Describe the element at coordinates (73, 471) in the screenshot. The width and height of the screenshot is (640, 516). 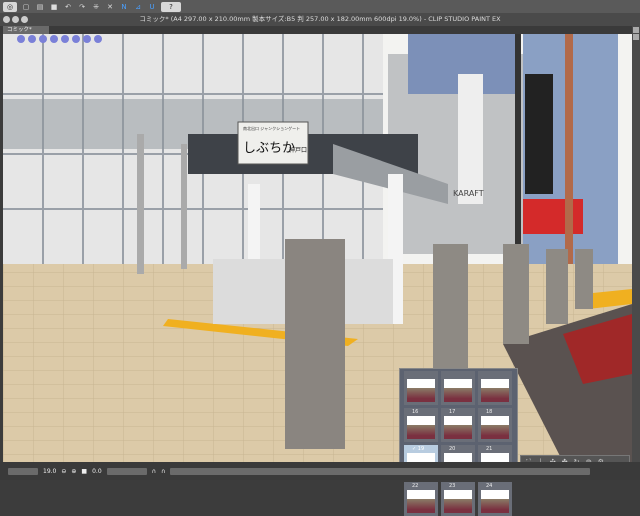
I see `zoom-in-icon: ⊕` at that location.